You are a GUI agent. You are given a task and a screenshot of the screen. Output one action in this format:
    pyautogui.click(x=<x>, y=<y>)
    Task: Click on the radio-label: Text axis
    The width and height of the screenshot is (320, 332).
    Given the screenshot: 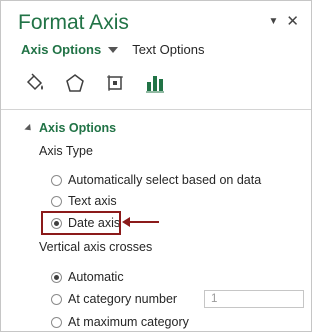 What is the action you would take?
    pyautogui.click(x=92, y=201)
    